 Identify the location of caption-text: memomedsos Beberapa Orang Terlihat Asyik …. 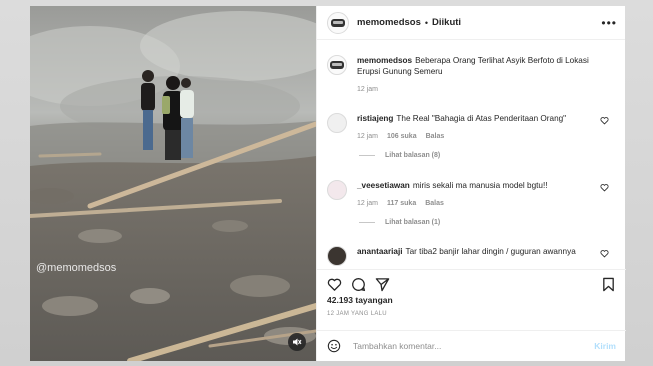
(478, 66).